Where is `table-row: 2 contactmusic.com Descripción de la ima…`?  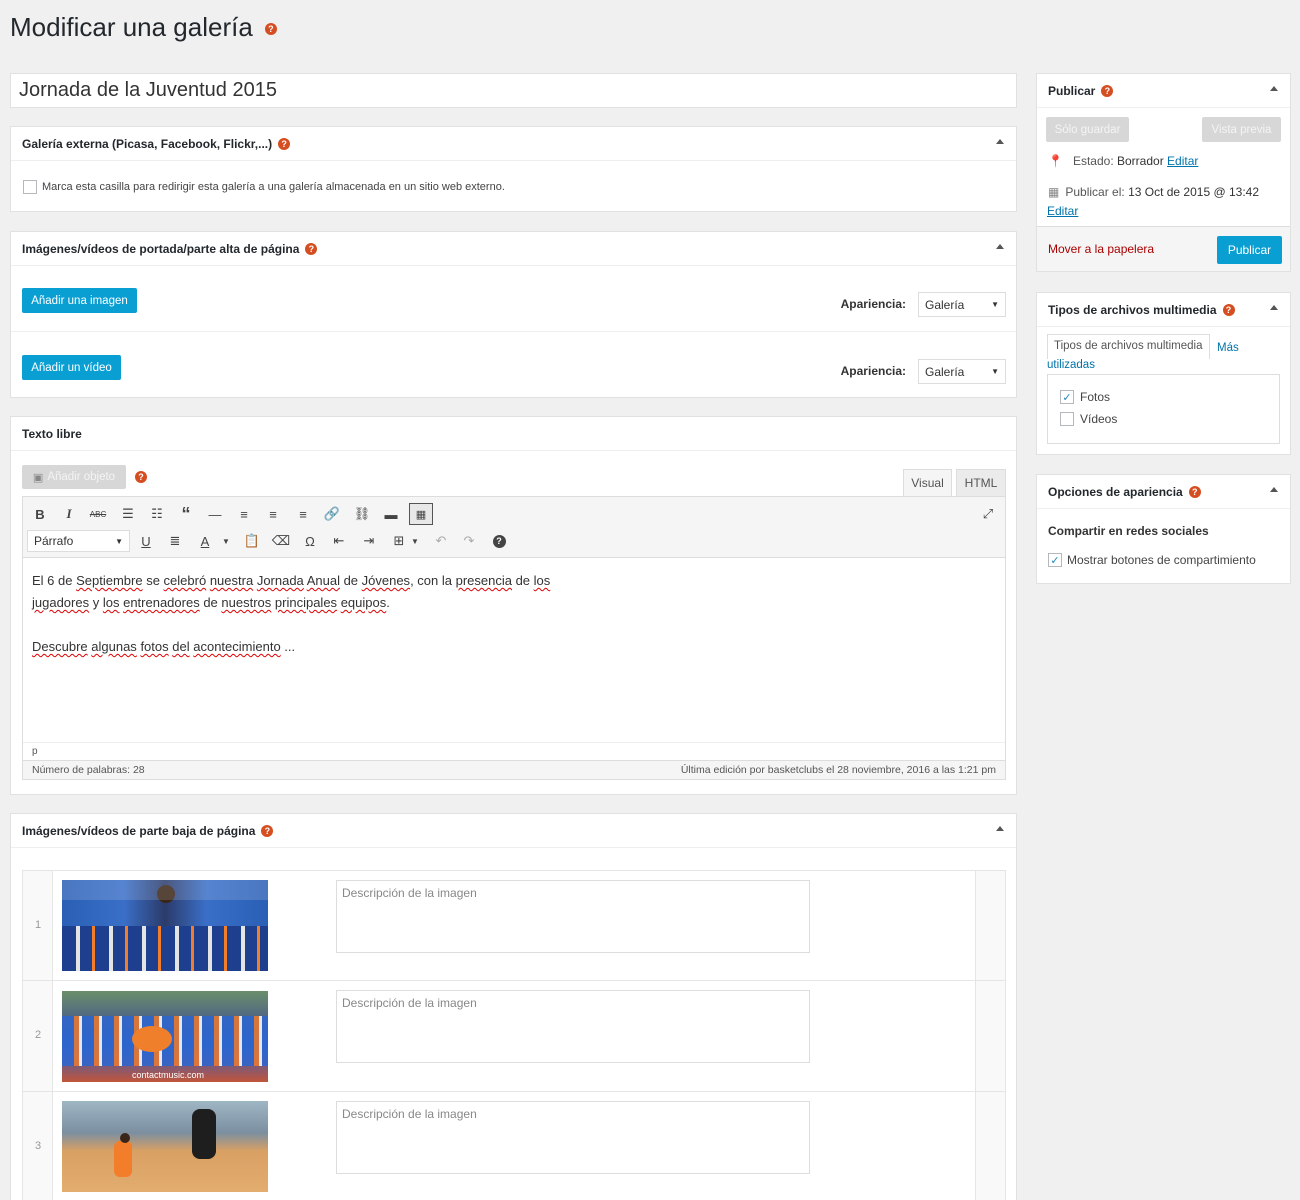
table-row: 2 contactmusic.com Descripción de la ima… is located at coordinates (514, 1036).